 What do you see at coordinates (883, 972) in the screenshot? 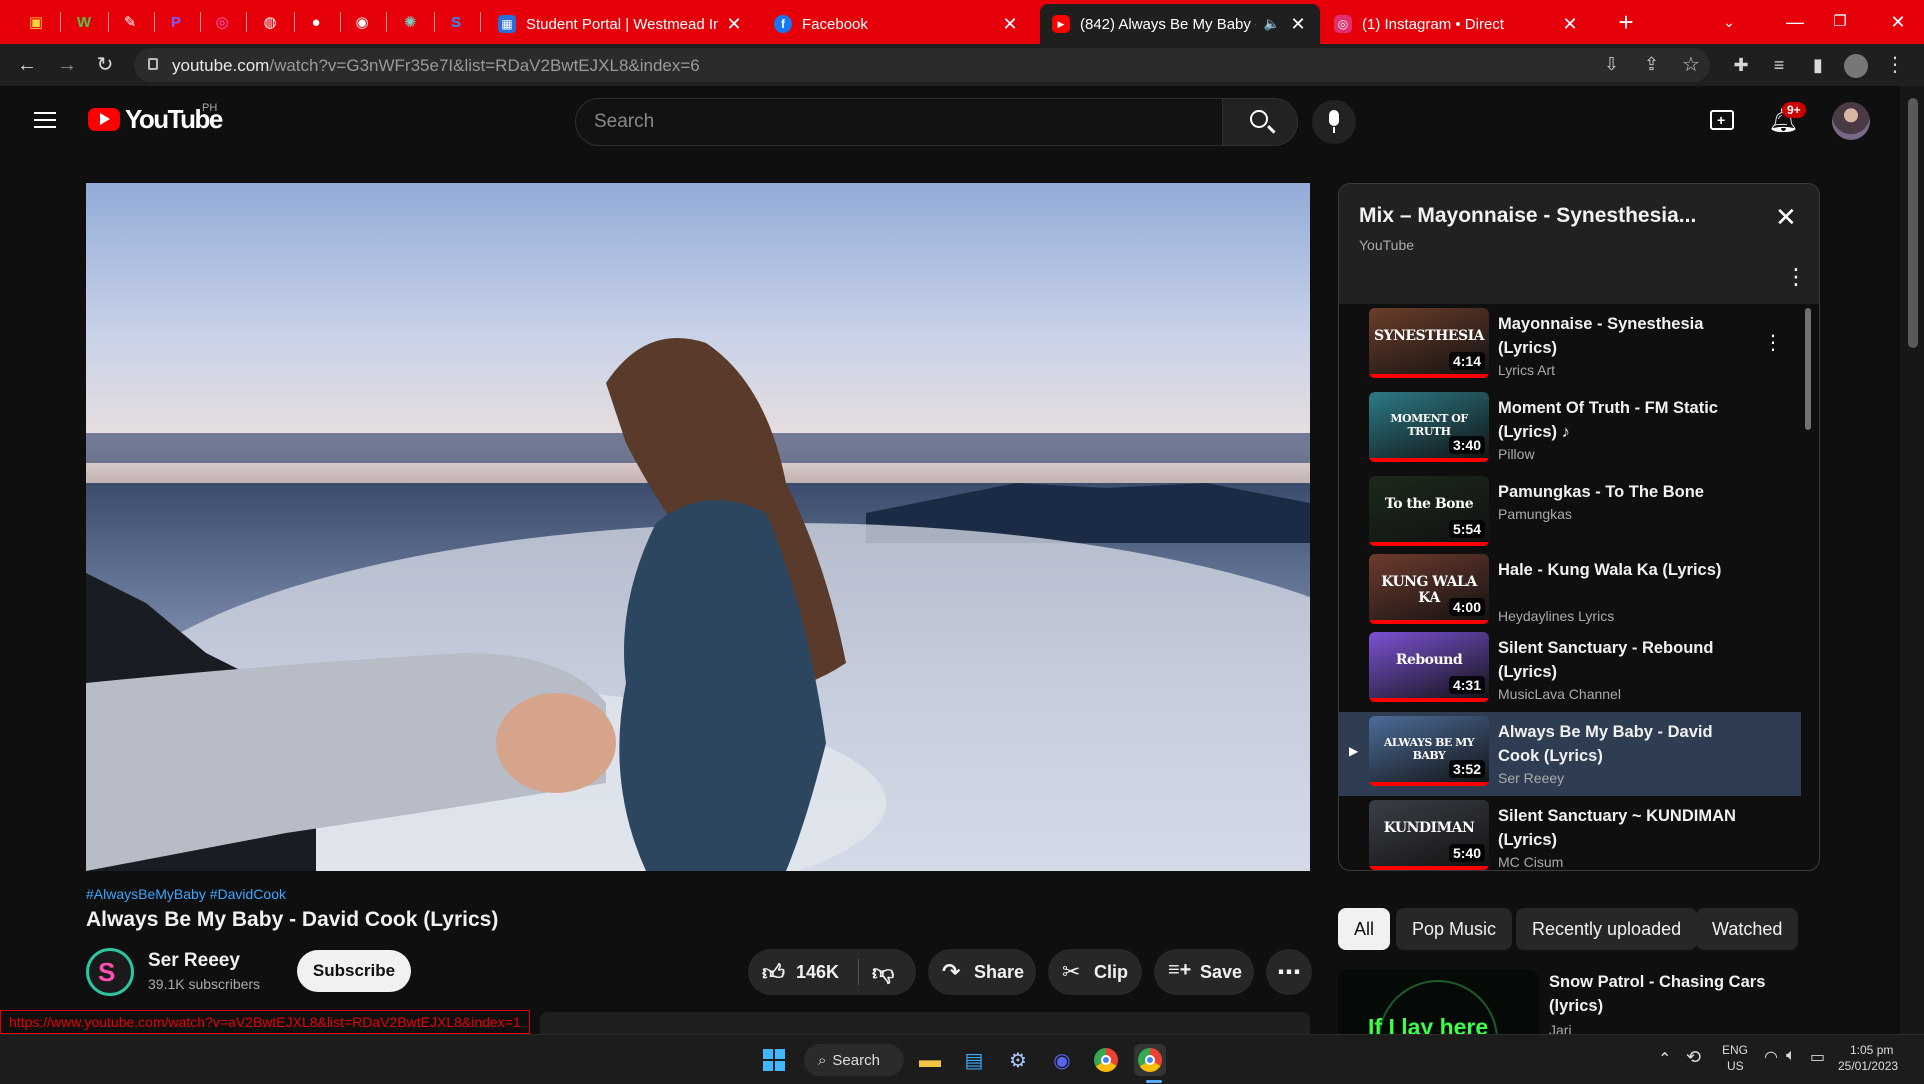
I see `dislike-icon: 👎︎` at bounding box center [883, 972].